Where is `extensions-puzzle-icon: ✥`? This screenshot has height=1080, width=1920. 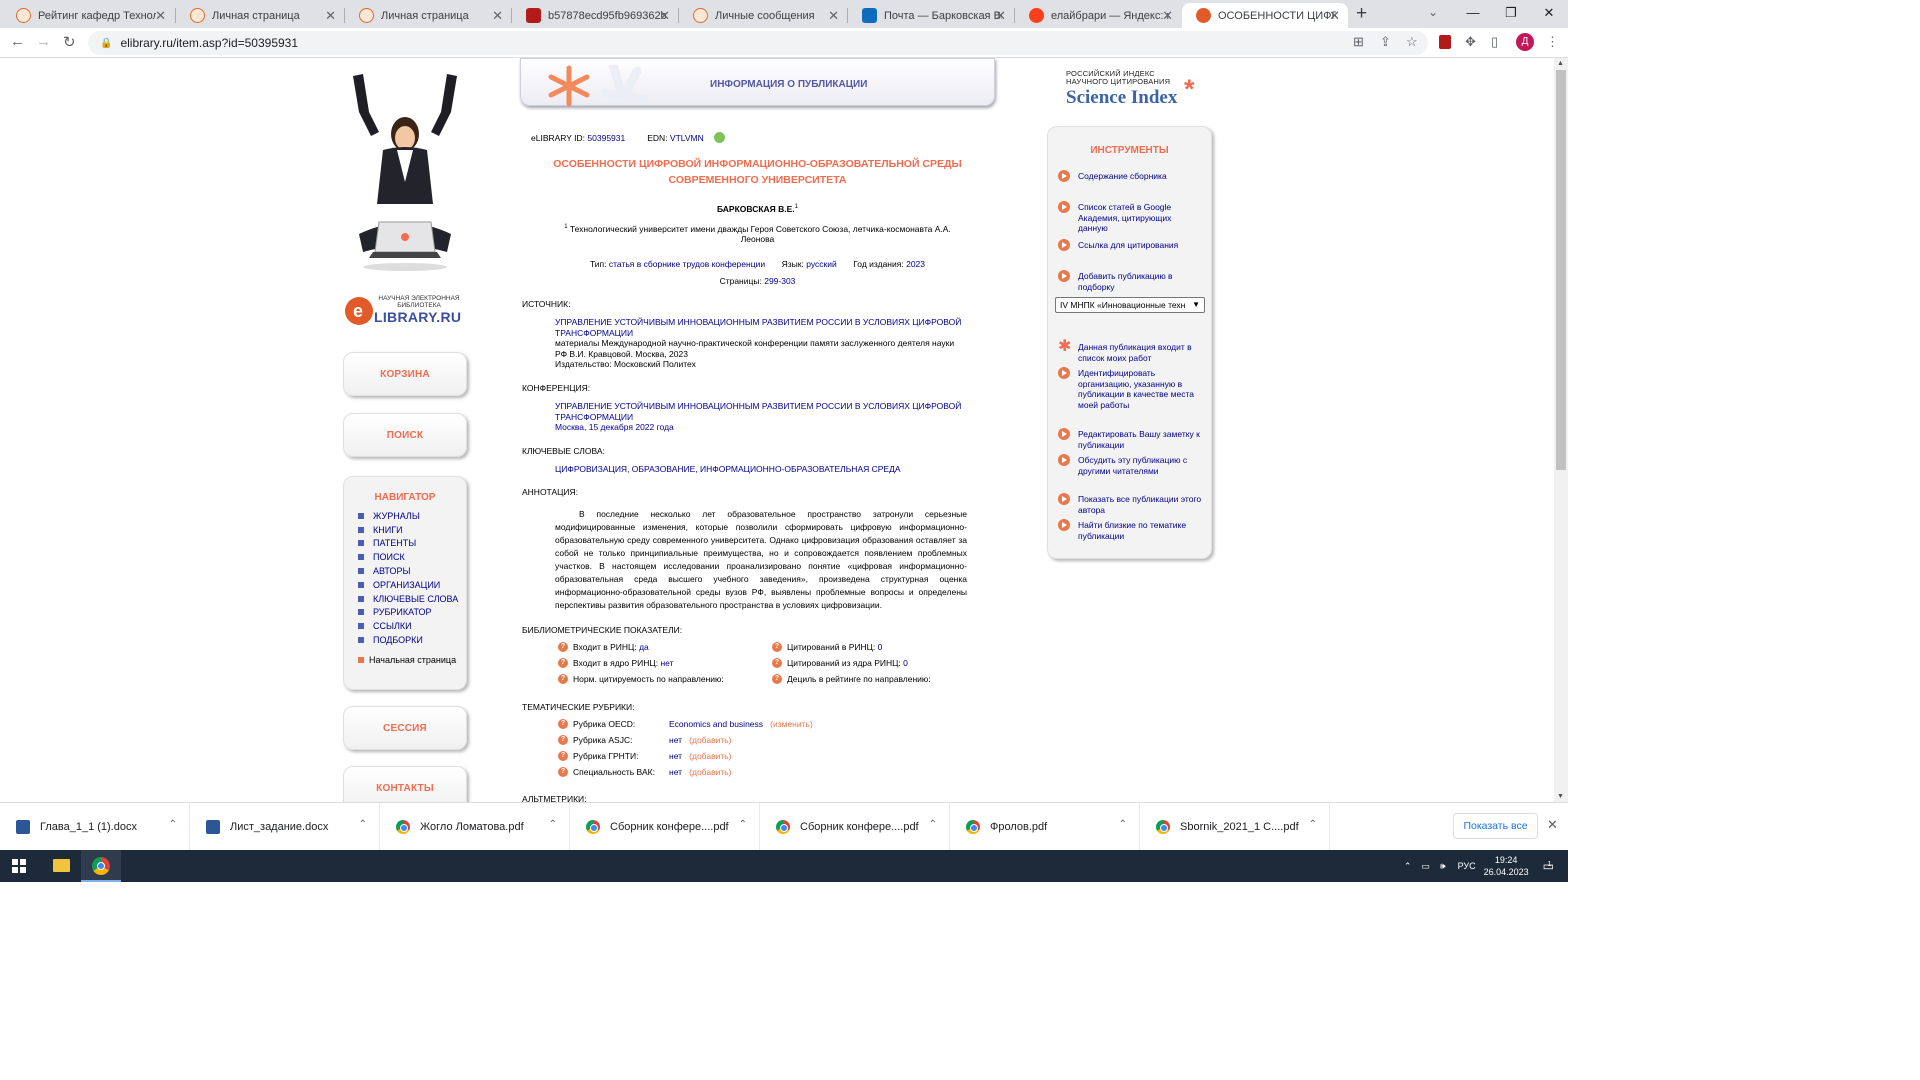 extensions-puzzle-icon: ✥ is located at coordinates (1470, 42).